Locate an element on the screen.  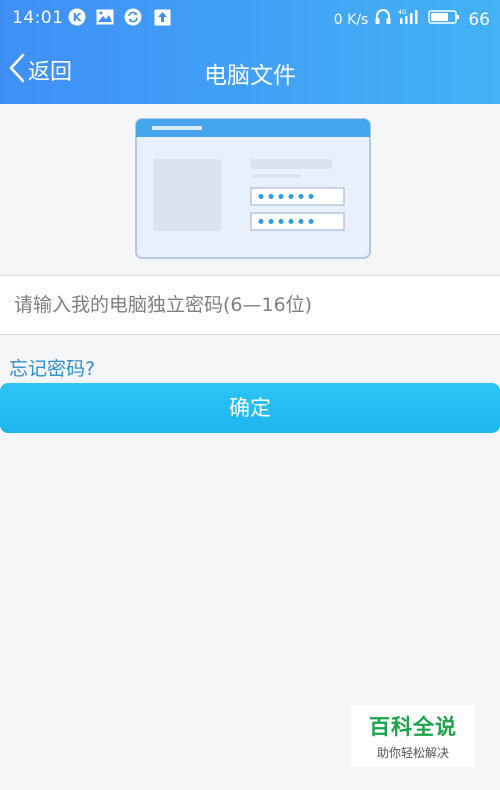
computer-window-illustration is located at coordinates (253, 188).